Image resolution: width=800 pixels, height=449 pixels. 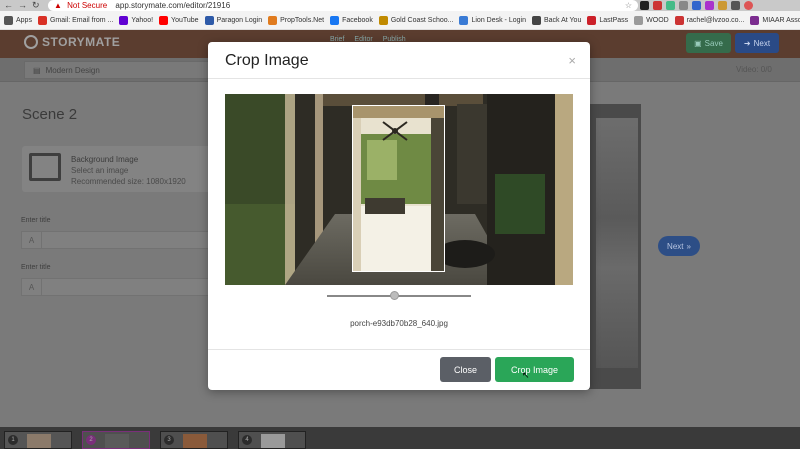 I want to click on close-button: Close, so click(x=465, y=369).